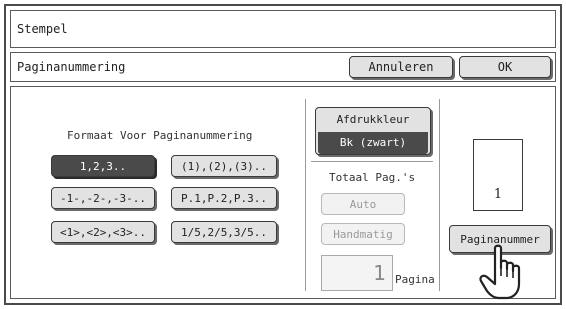 The image size is (566, 309). I want to click on ok-button: OK, so click(505, 67).